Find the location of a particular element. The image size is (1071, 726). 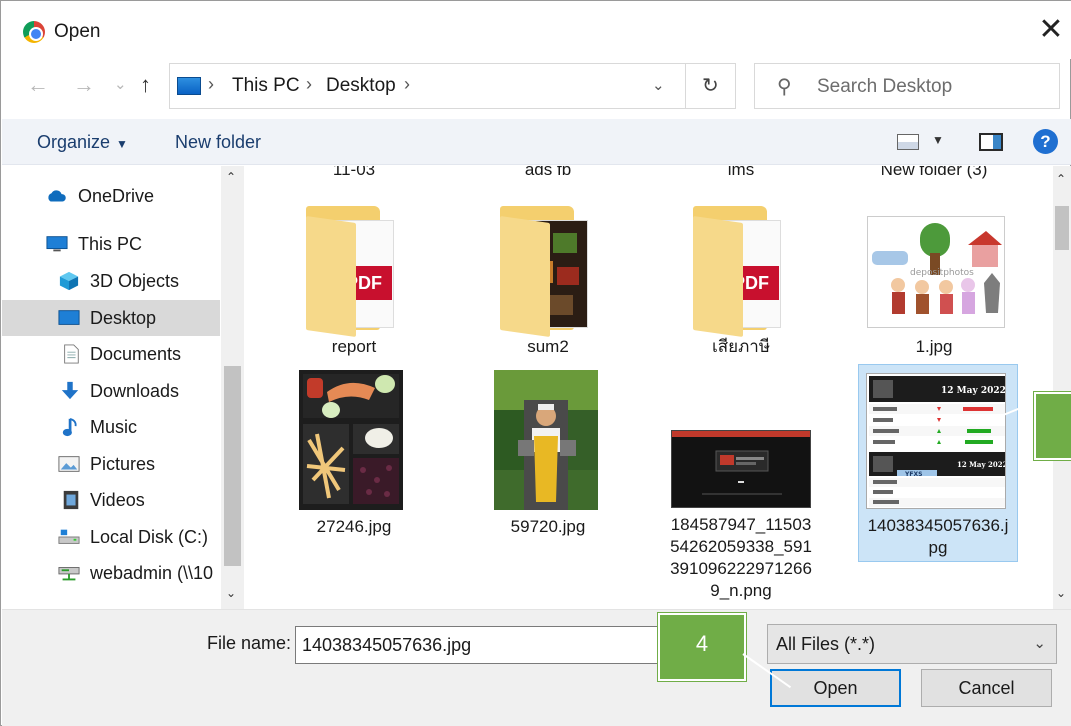

folder-icon is located at coordinates (548, 272).